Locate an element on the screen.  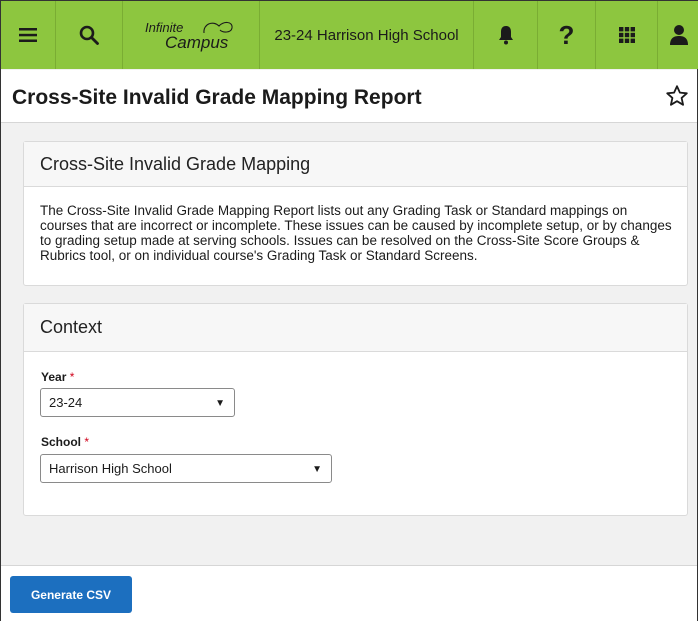
year-field-label: Year * is located at coordinates (57, 377).